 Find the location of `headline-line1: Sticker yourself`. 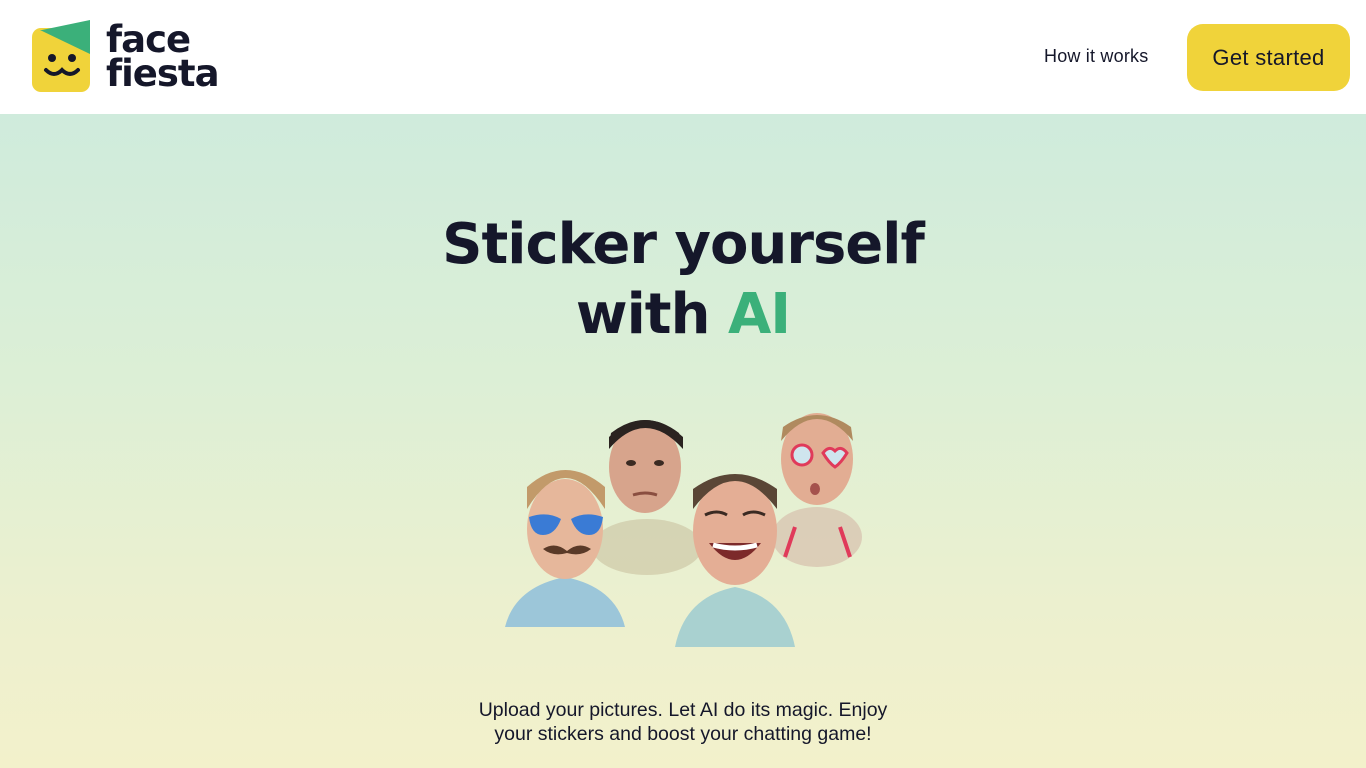

headline-line1: Sticker yourself is located at coordinates (683, 244).